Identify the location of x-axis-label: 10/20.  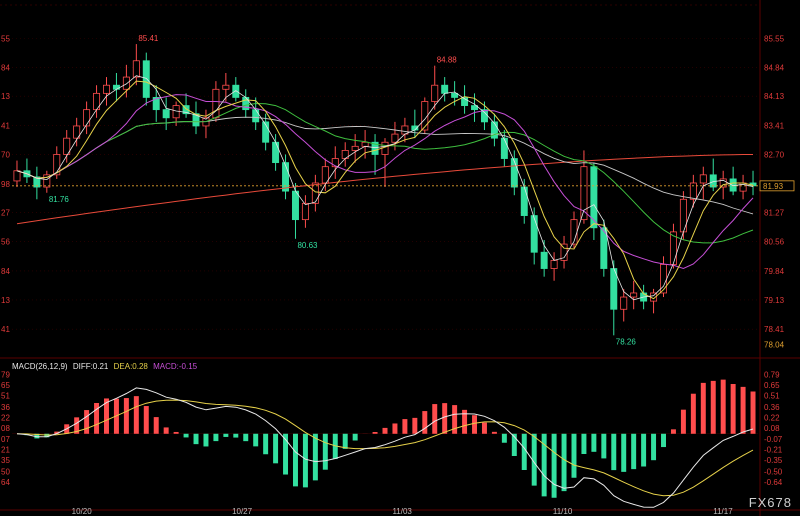
(82, 511).